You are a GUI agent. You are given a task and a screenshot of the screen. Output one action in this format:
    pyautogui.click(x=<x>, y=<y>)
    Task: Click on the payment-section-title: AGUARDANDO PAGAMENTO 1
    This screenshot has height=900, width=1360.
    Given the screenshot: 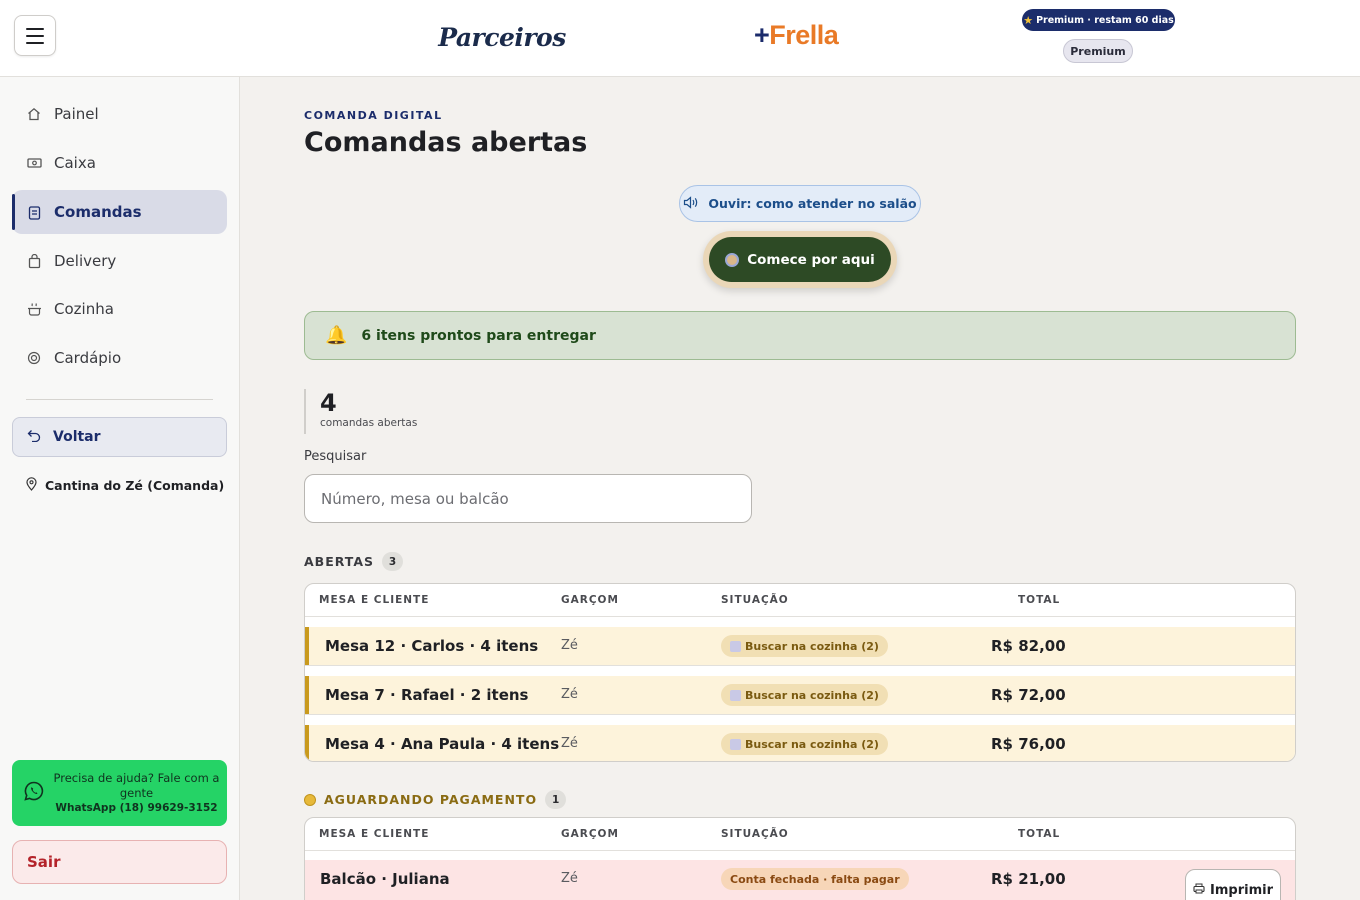 What is the action you would take?
    pyautogui.click(x=435, y=799)
    